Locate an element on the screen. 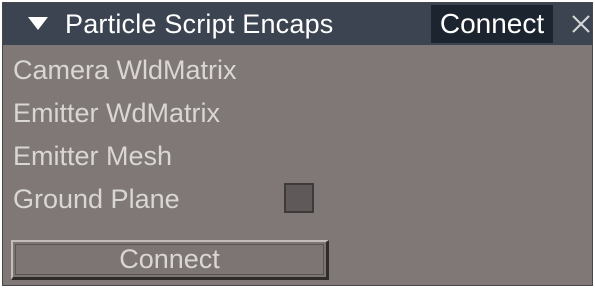 Image resolution: width=595 pixels, height=290 pixels. ground-plane-label: Ground Plane is located at coordinates (96, 199).